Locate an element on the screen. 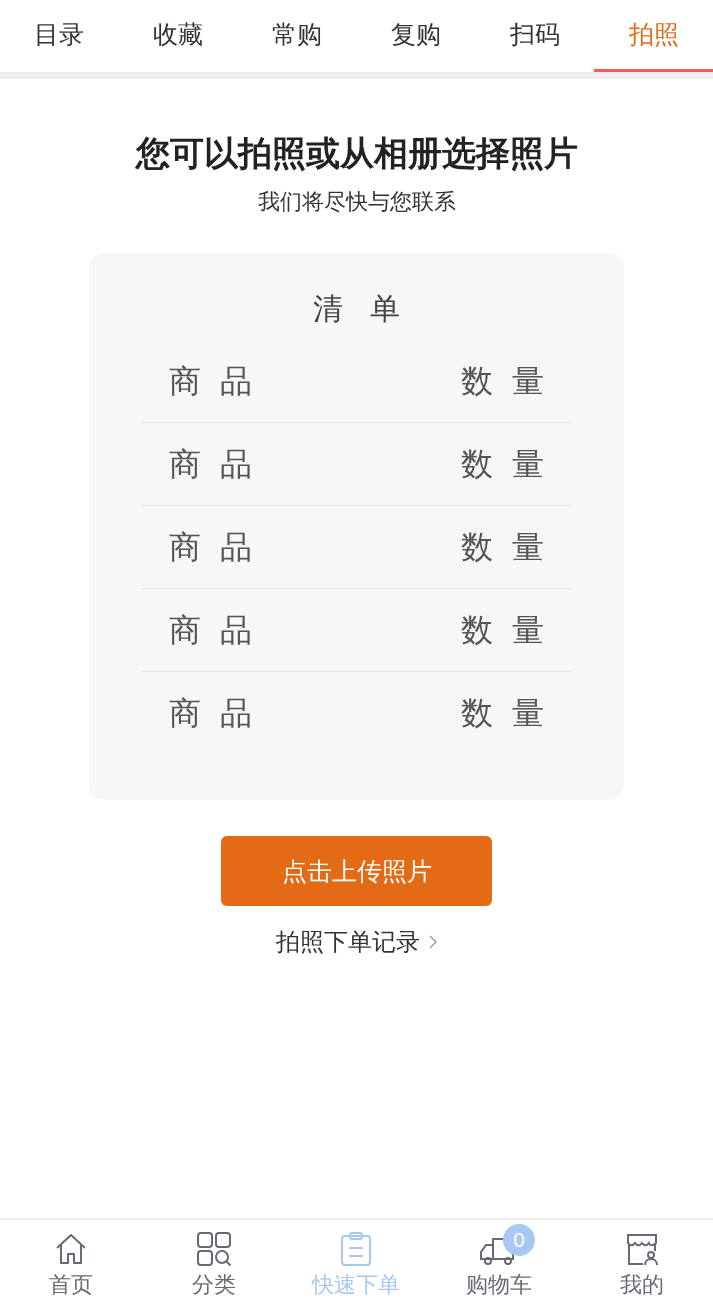 The height and width of the screenshot is (1308, 713). tab: 目录 is located at coordinates (59, 36).